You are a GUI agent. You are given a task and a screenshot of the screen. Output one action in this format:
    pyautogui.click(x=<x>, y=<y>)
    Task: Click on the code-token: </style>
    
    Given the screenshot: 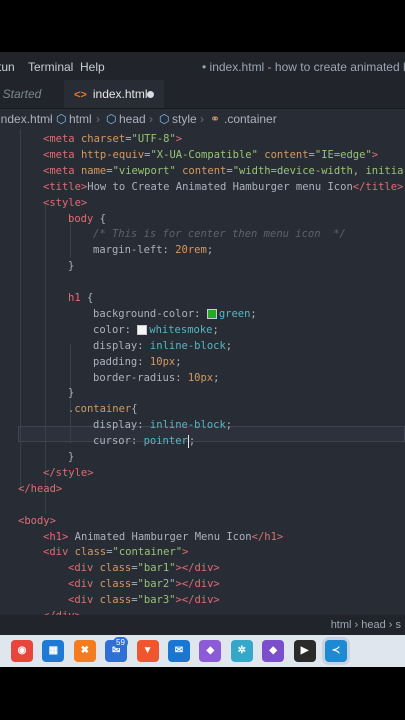 What is the action you would take?
    pyautogui.click(x=68, y=472)
    